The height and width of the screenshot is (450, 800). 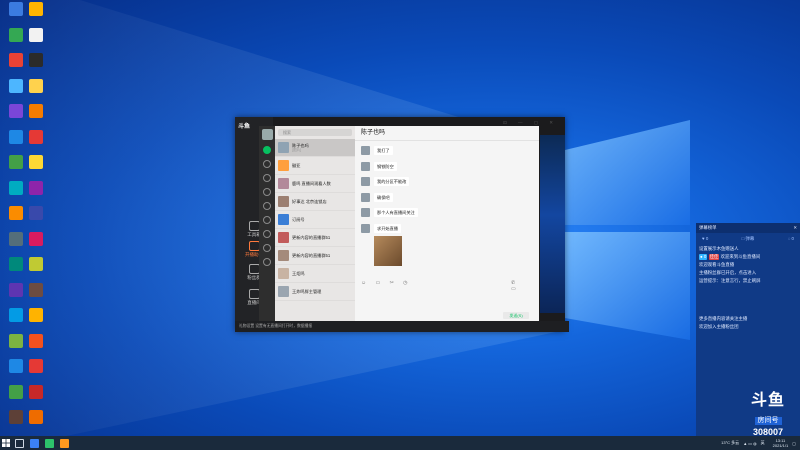 I want to click on clock: 13:11 2021/1/1, so click(x=779, y=443).